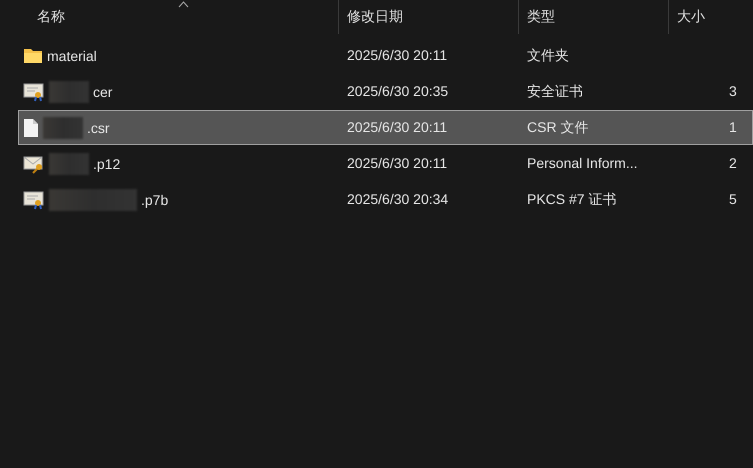 The image size is (753, 468). Describe the element at coordinates (51, 17) in the screenshot. I see `column-header: 名称` at that location.